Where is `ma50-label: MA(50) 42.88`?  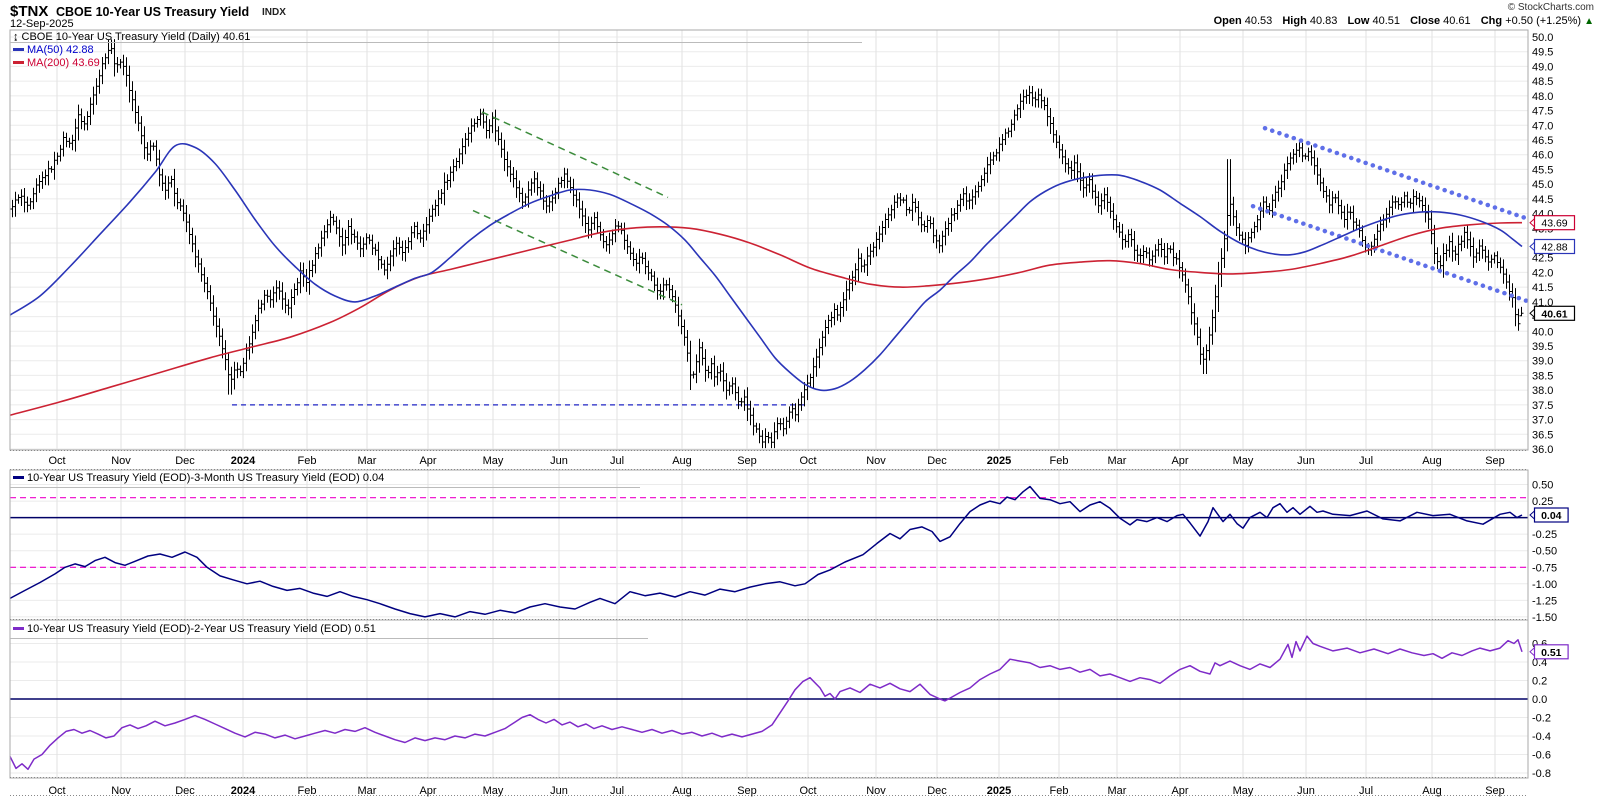 ma50-label: MA(50) 42.88 is located at coordinates (60, 50).